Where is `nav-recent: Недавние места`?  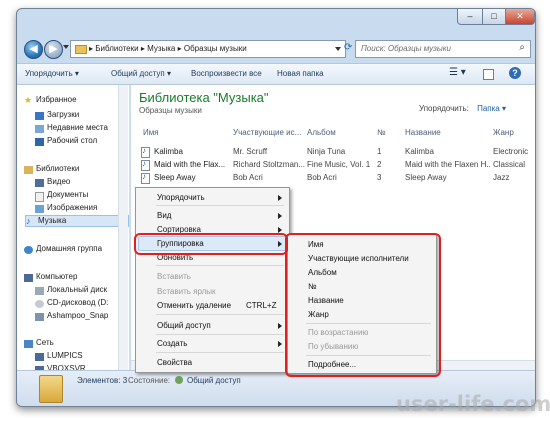
nav-recent: Недавние места is located at coordinates (71, 129).